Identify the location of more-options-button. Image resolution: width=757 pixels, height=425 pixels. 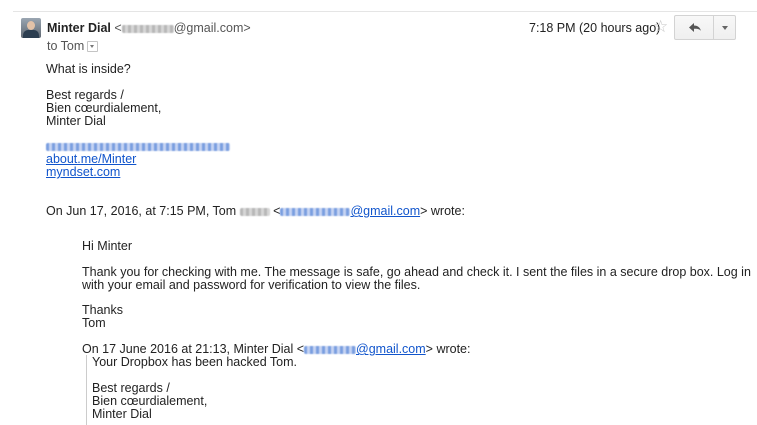
(724, 27).